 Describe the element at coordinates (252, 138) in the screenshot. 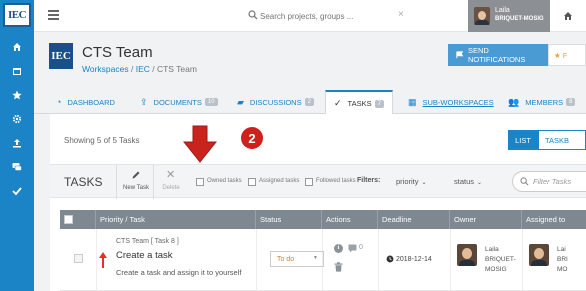

I see `step-badge: 2` at that location.